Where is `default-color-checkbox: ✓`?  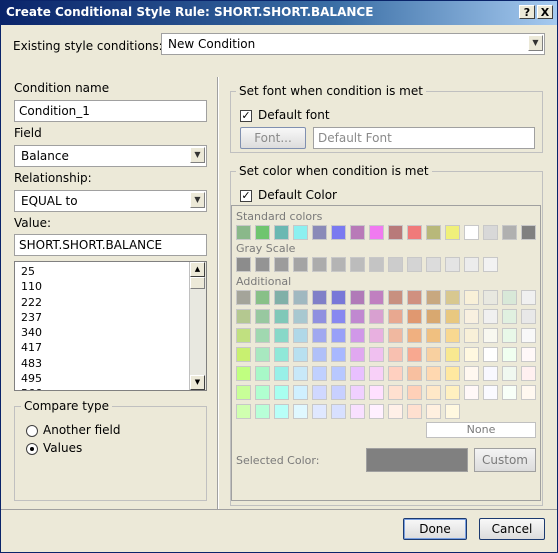 default-color-checkbox: ✓ is located at coordinates (246, 196).